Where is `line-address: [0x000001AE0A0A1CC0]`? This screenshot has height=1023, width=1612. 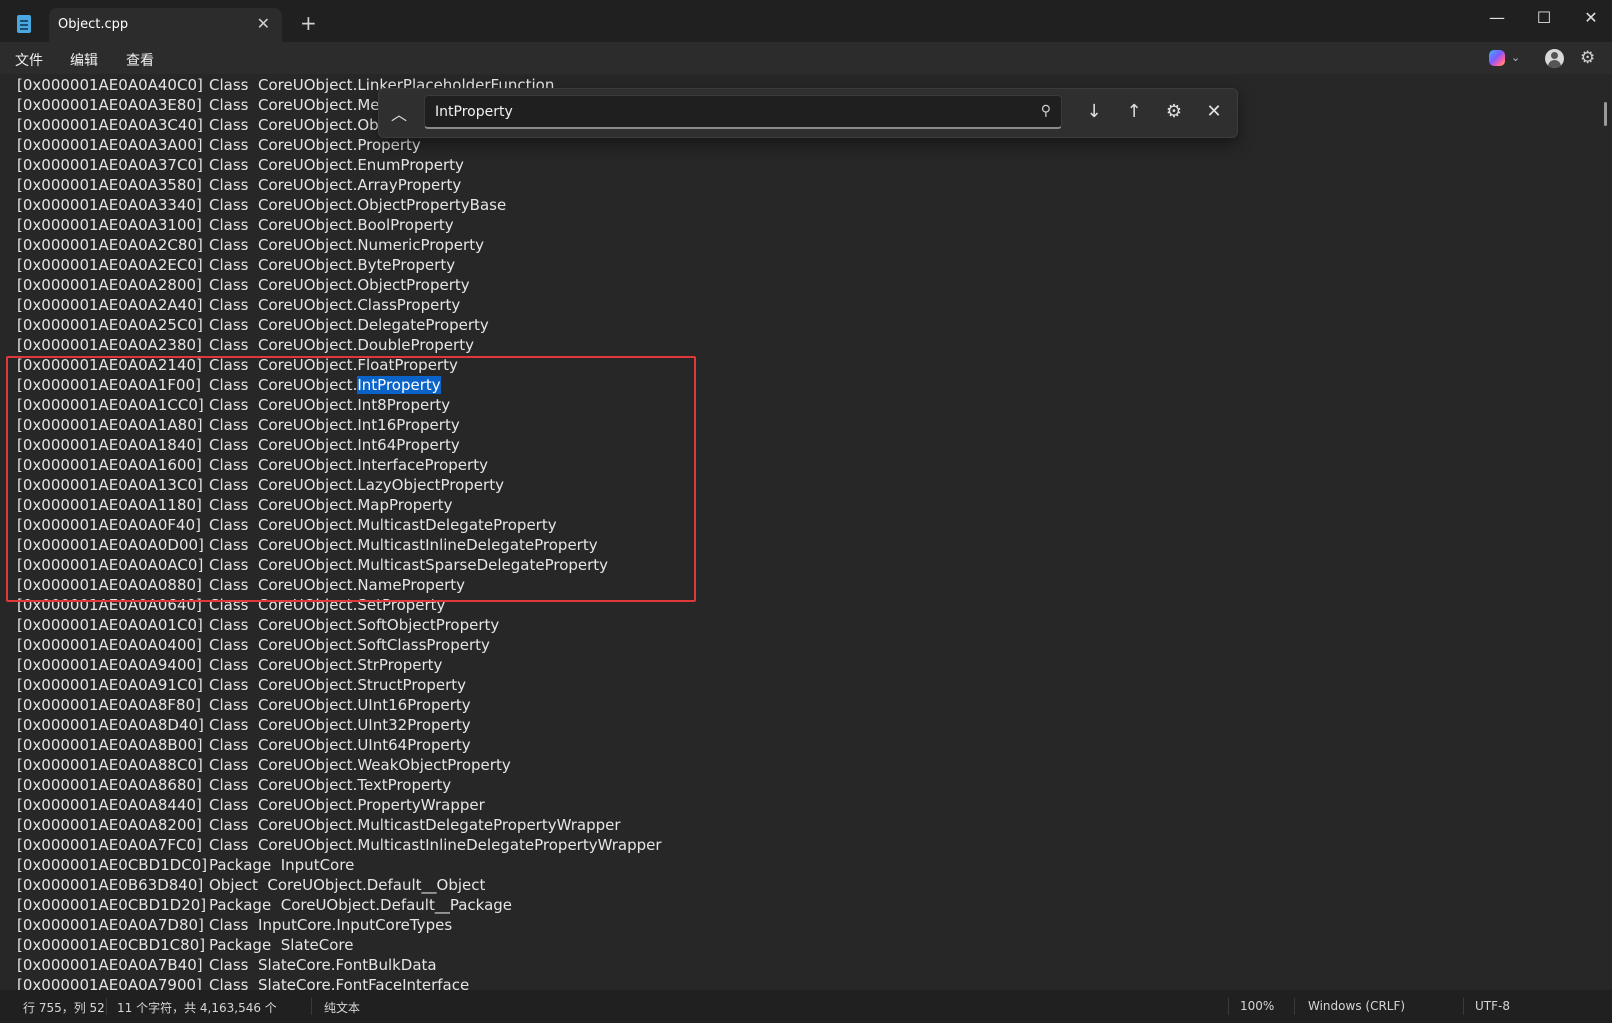 line-address: [0x000001AE0A0A1CC0] is located at coordinates (110, 405).